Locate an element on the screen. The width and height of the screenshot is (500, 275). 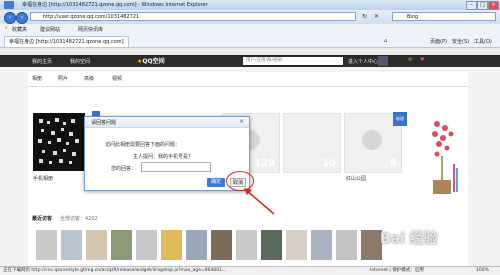
album-name: 红山公园 is located at coordinates (356, 178).